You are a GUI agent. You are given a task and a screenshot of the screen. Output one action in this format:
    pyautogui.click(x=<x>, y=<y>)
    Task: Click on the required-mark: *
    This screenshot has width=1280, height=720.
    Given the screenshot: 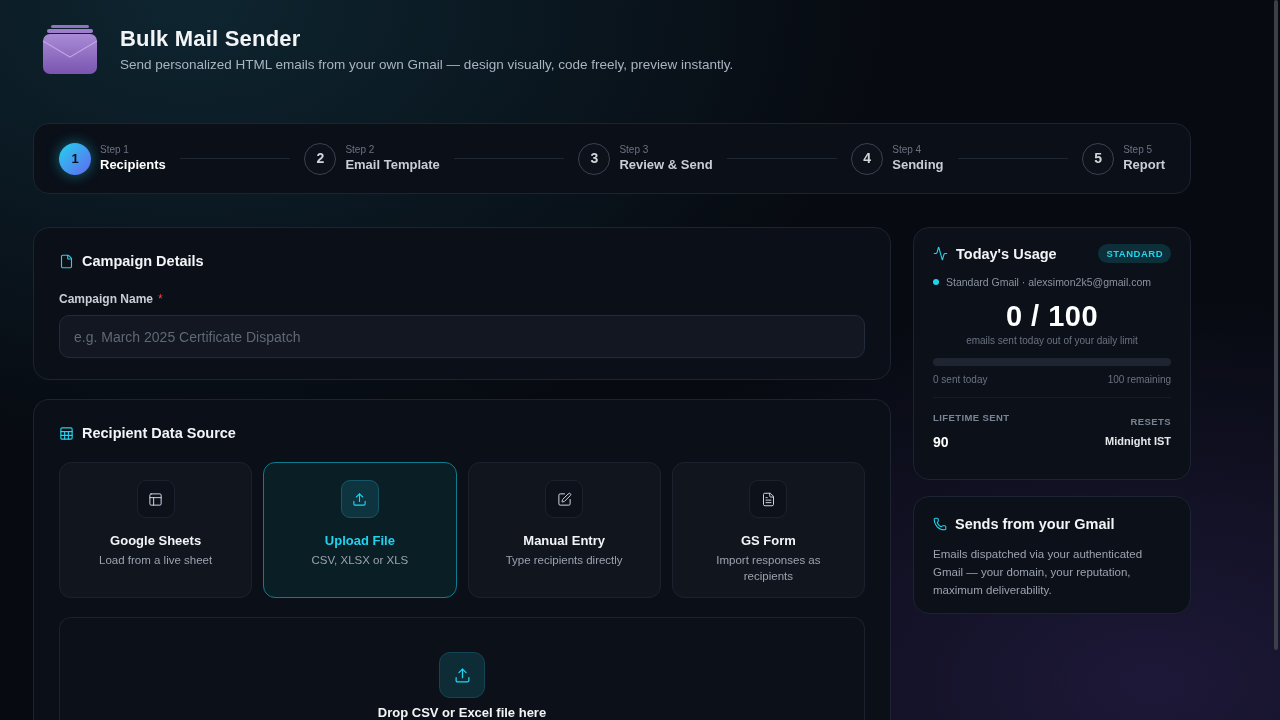 What is the action you would take?
    pyautogui.click(x=160, y=299)
    